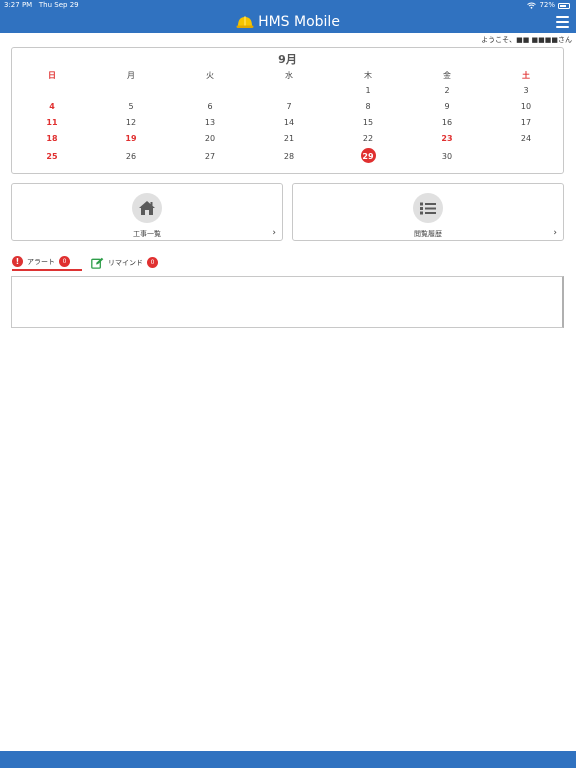 This screenshot has width=576, height=768. I want to click on welcome-text: ようこそ、■■ ■■■■さん, so click(526, 40).